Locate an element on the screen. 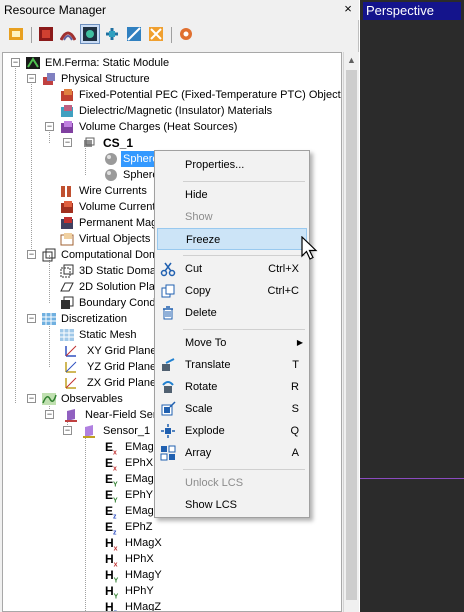 The width and height of the screenshot is (464, 612). toolbar-button-sources is located at coordinates (156, 34).